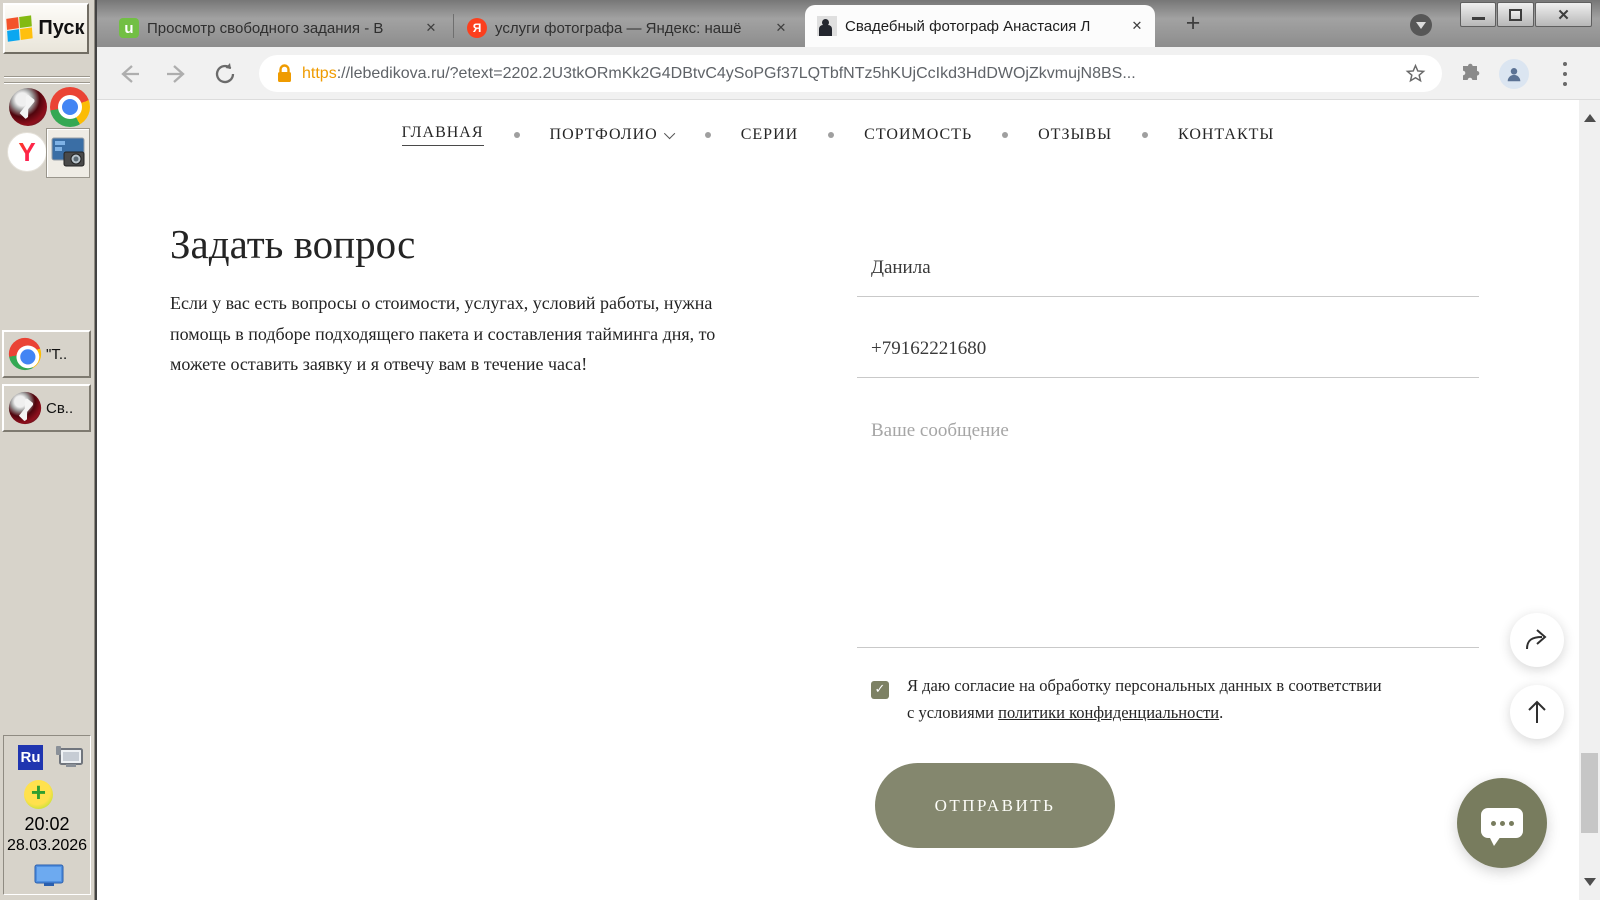 The image size is (1600, 900). I want to click on scrollbar, so click(1589, 500).